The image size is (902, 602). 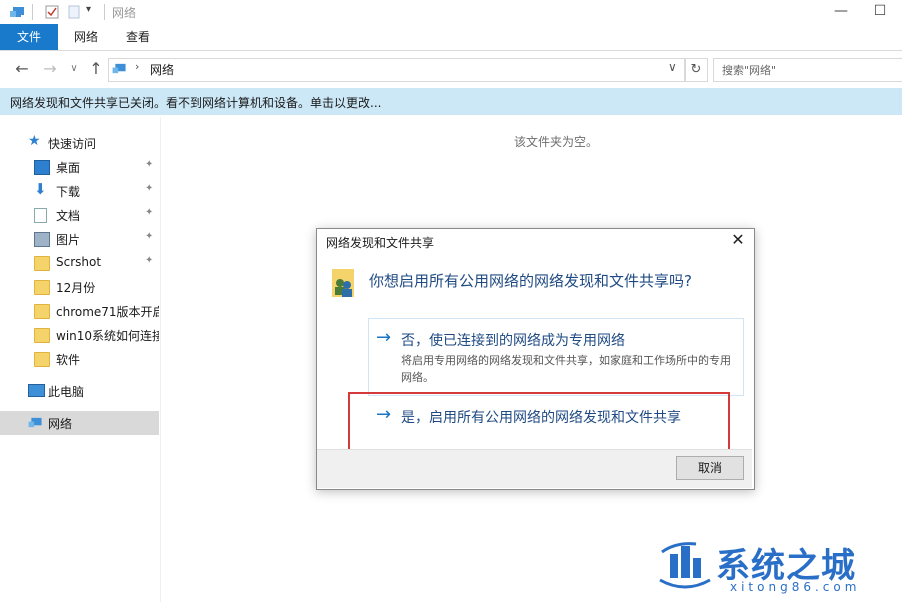 What do you see at coordinates (79, 391) in the screenshot?
I see `sidebar-item-this-pc: 此电脑` at bounding box center [79, 391].